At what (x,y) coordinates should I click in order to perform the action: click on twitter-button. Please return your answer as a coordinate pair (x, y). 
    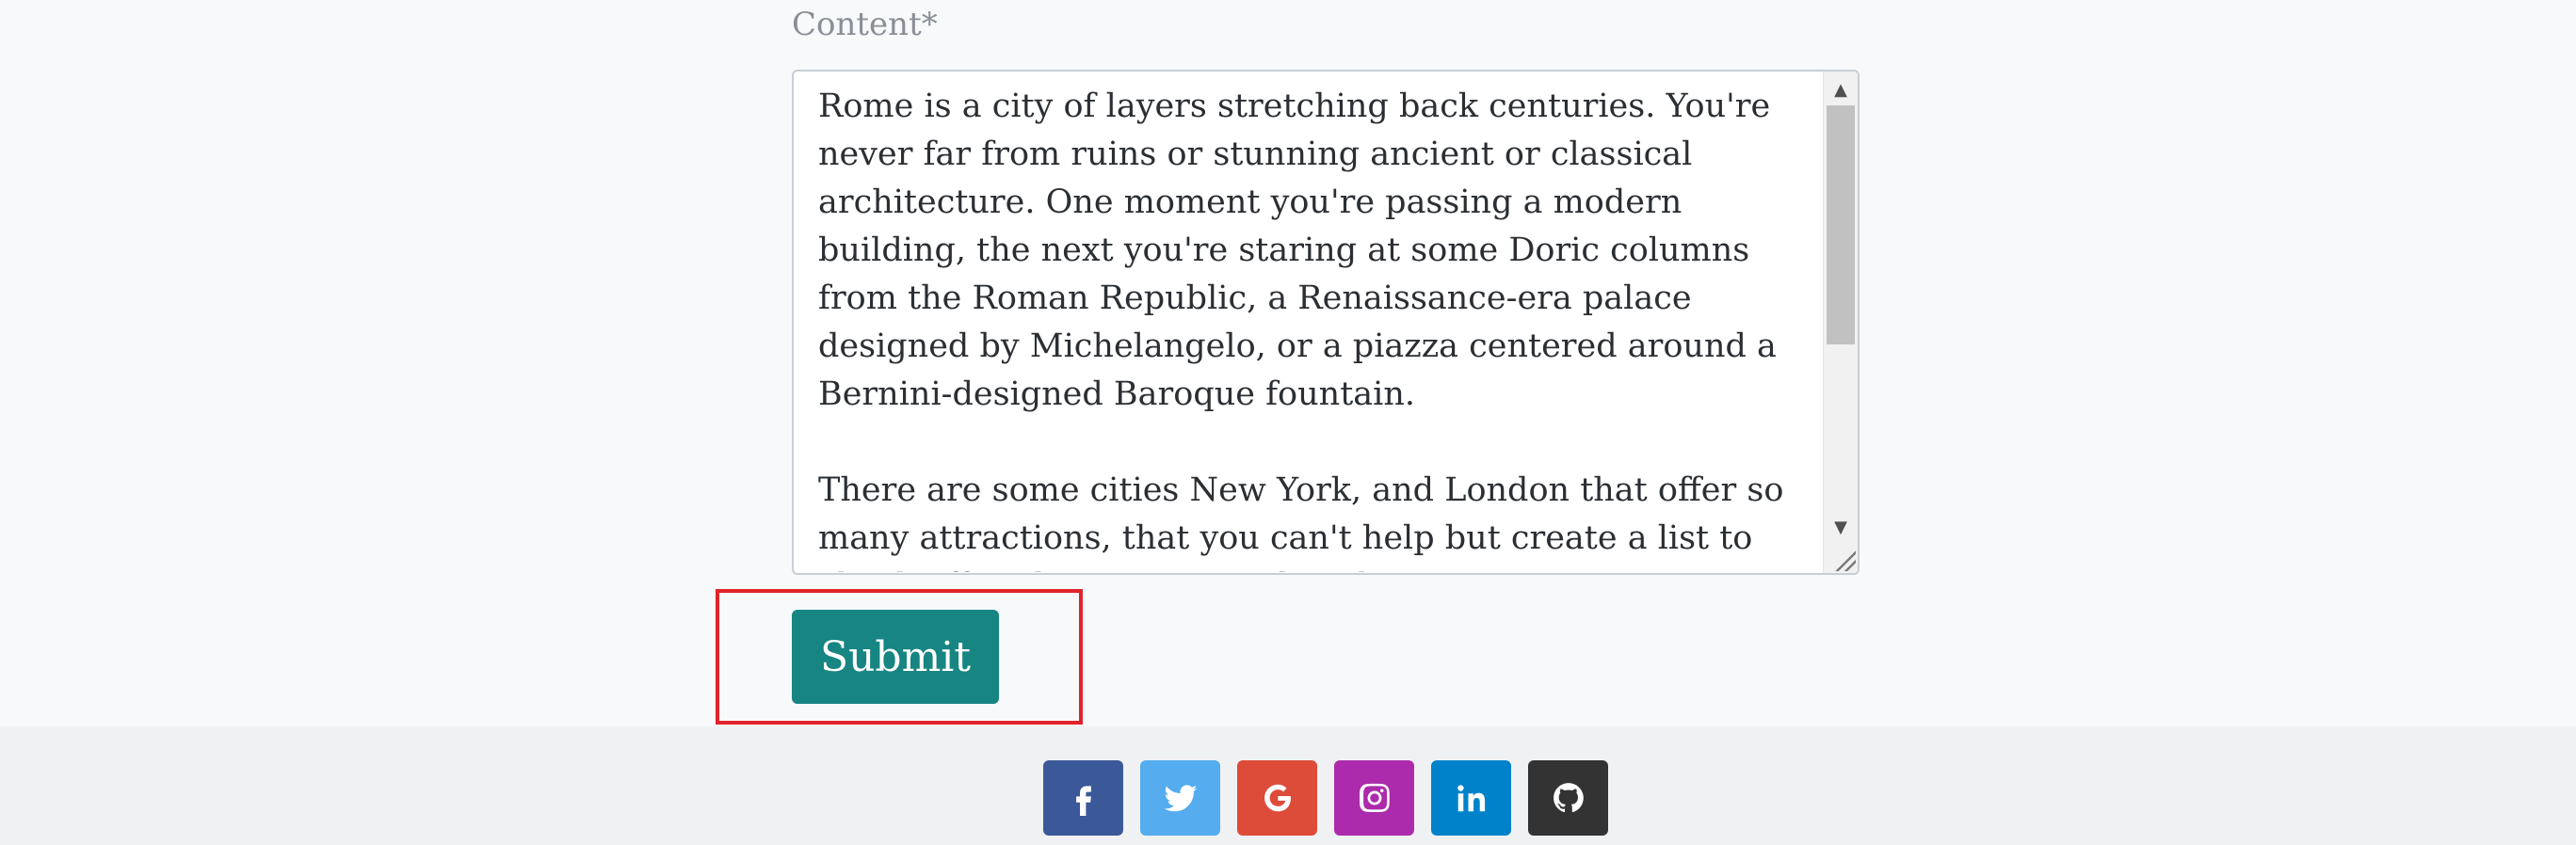
    Looking at the image, I should click on (1180, 798).